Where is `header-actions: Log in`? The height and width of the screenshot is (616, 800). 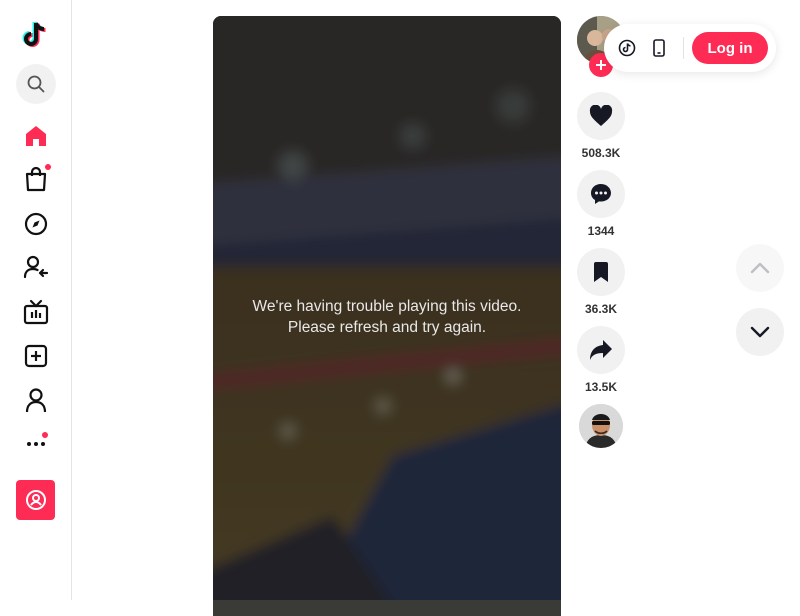 header-actions: Log in is located at coordinates (690, 48).